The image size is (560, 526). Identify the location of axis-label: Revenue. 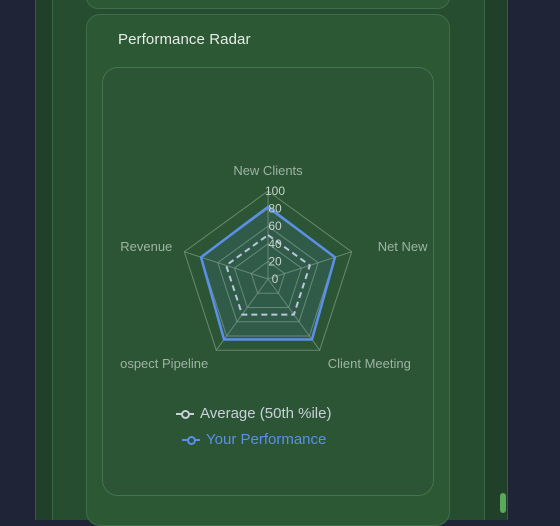
(146, 246).